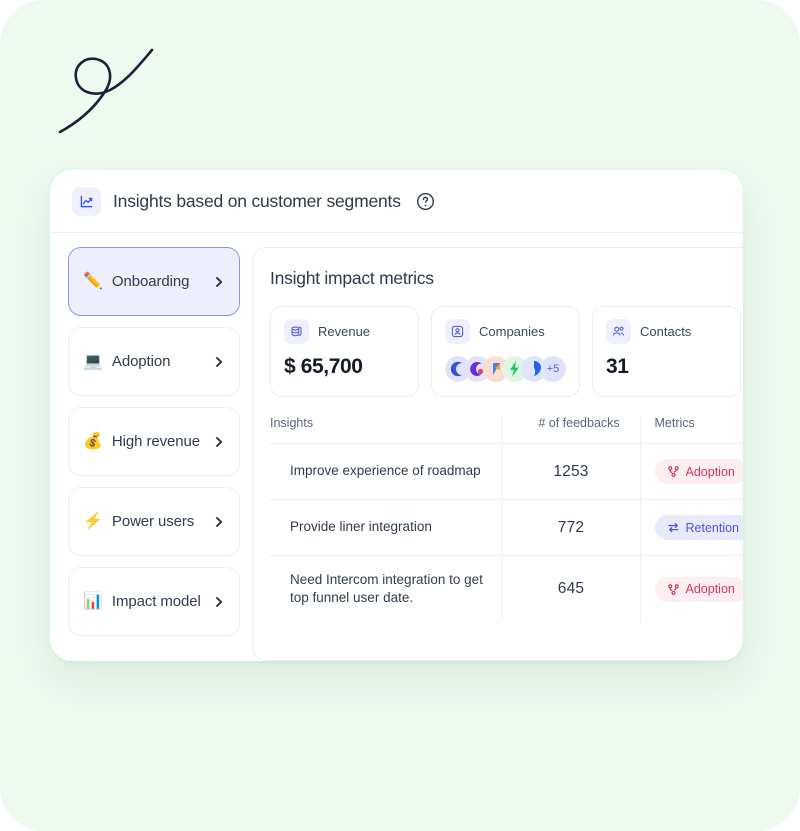  What do you see at coordinates (386, 527) in the screenshot?
I see `cell-insight: Provide liner integration` at bounding box center [386, 527].